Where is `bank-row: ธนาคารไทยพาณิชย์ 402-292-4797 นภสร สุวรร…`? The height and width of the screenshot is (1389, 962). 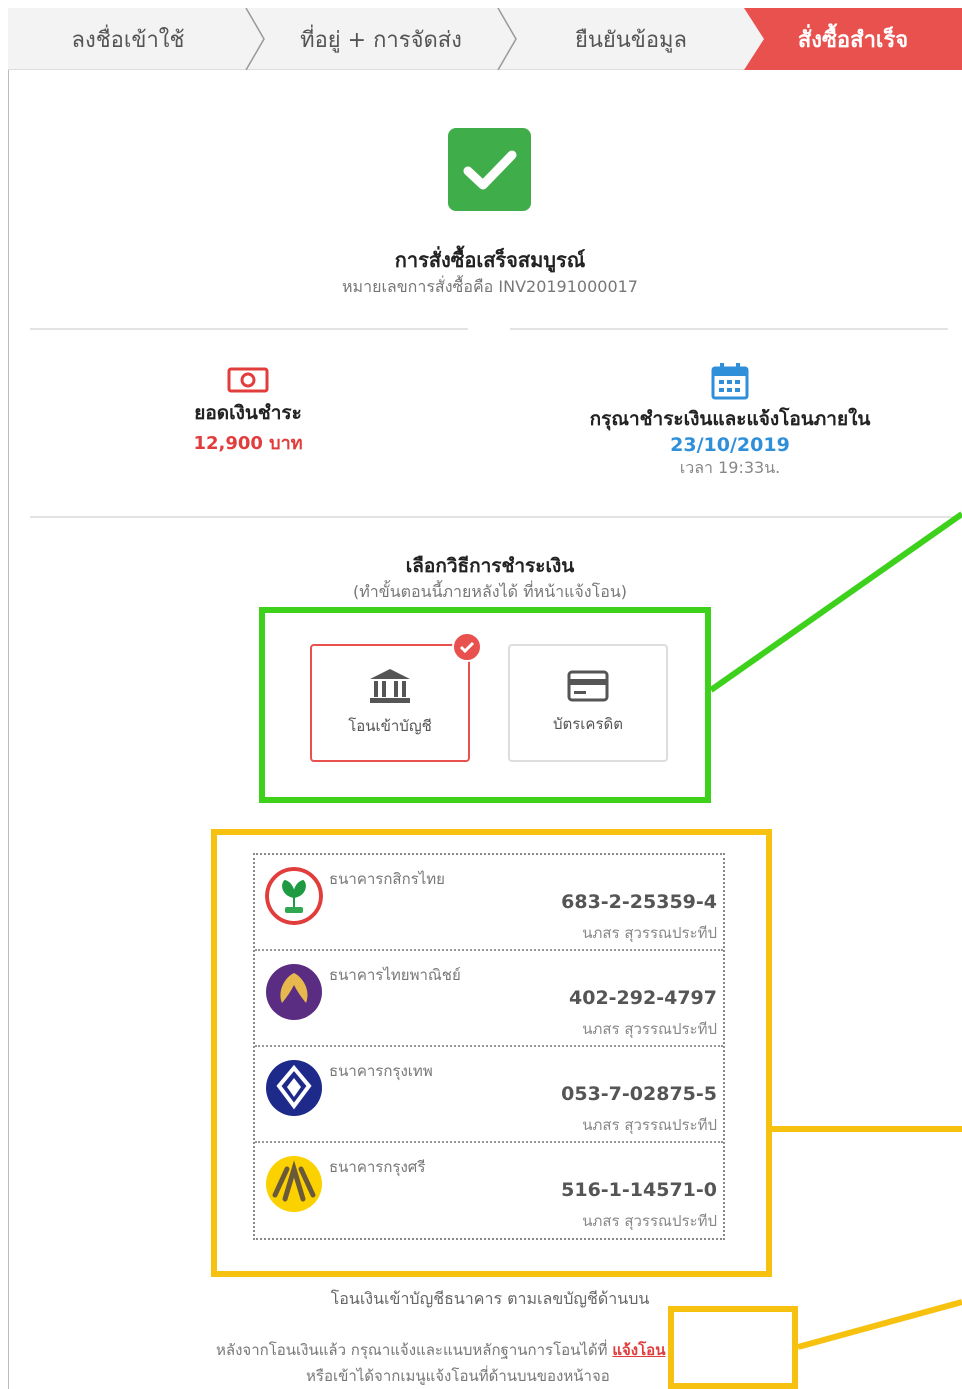 bank-row: ธนาคารไทยพาณิชย์ 402-292-4797 นภสร สุวรร… is located at coordinates (489, 999).